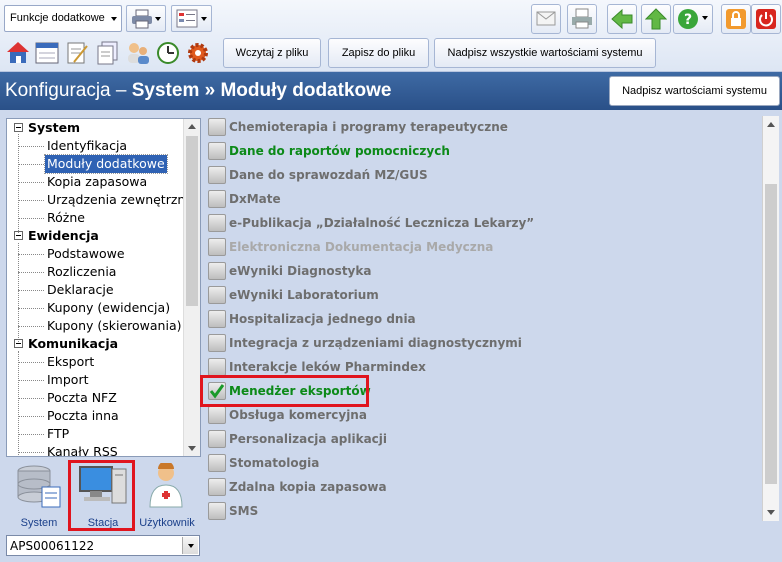 Image resolution: width=782 pixels, height=562 pixels. I want to click on tree-group-komunikacja: Komunikacja, so click(66, 344).